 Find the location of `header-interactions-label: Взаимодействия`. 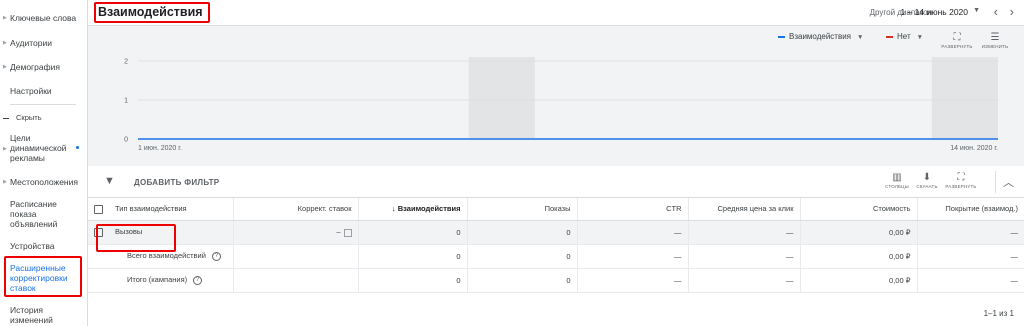

header-interactions-label: Взаимодействия is located at coordinates (429, 209).